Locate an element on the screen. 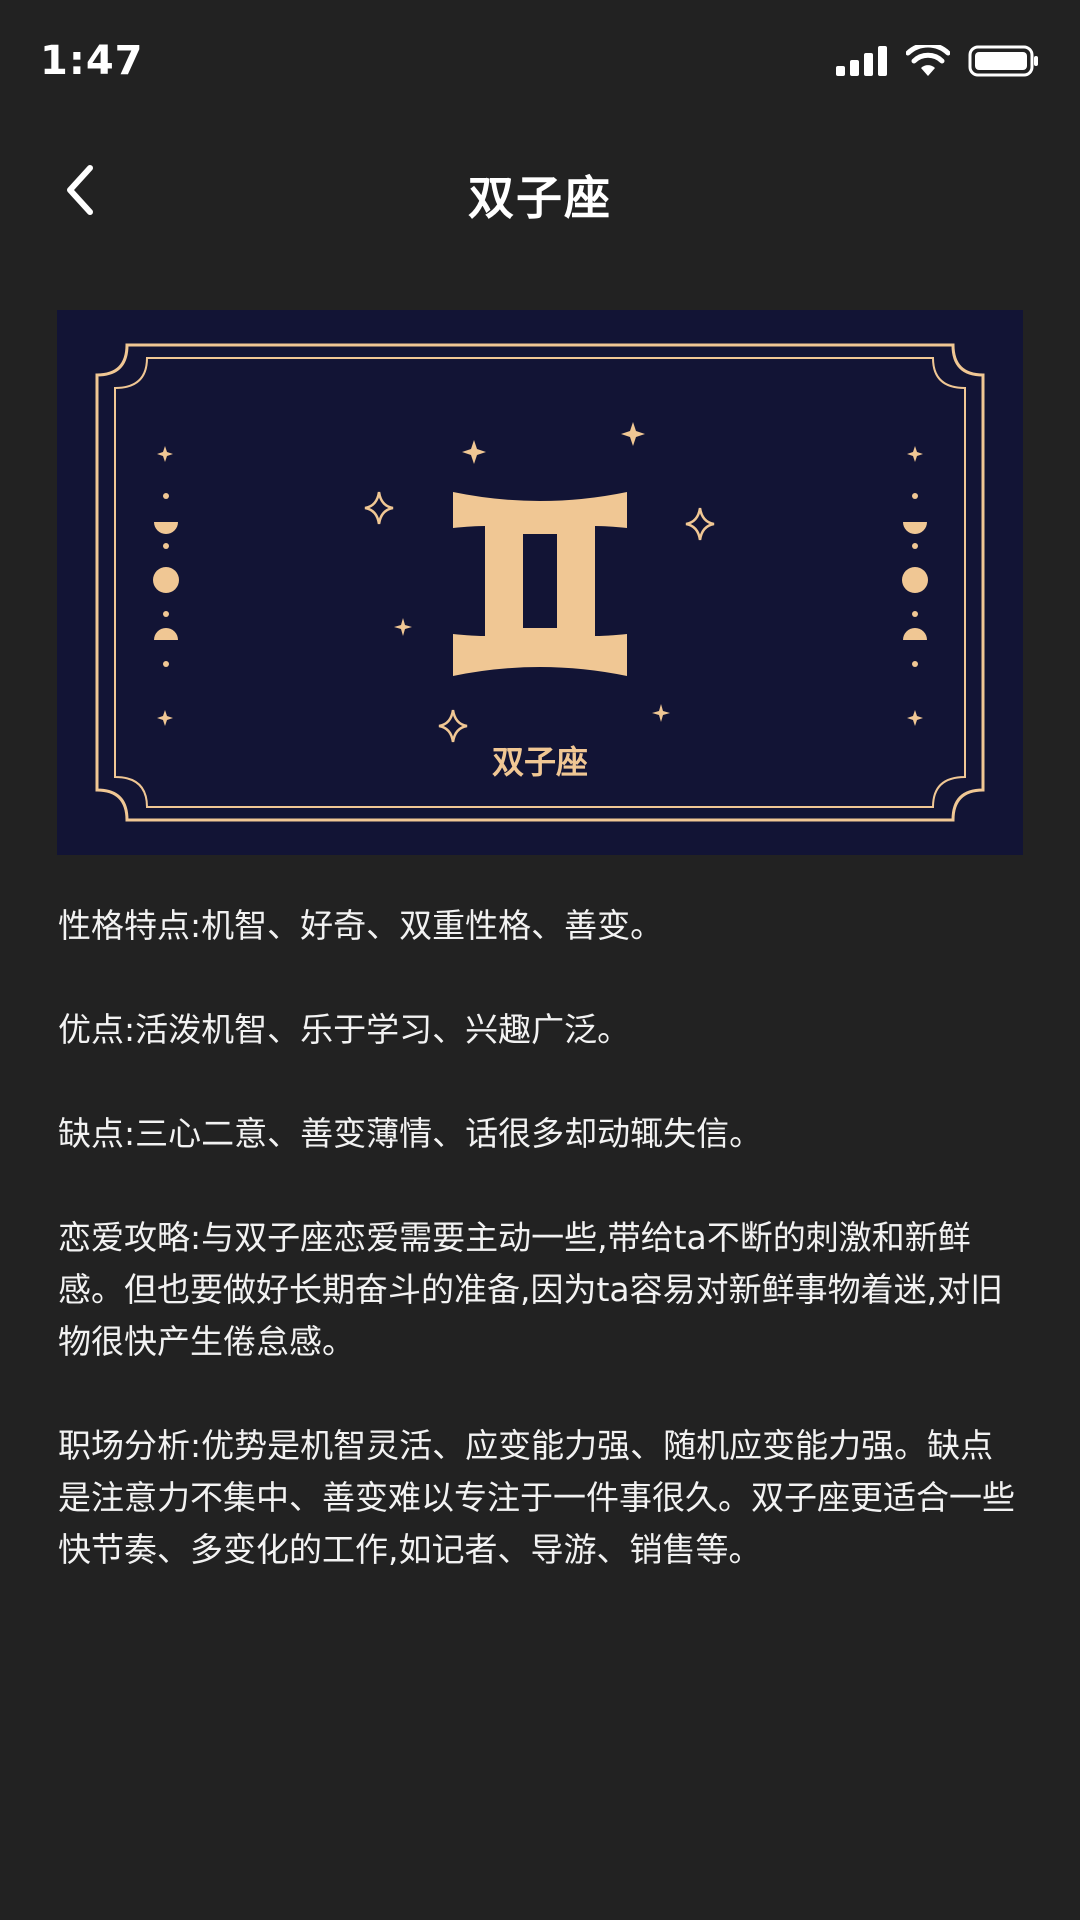 Image resolution: width=1080 pixels, height=1920 pixels. battery-icon is located at coordinates (1003, 61).